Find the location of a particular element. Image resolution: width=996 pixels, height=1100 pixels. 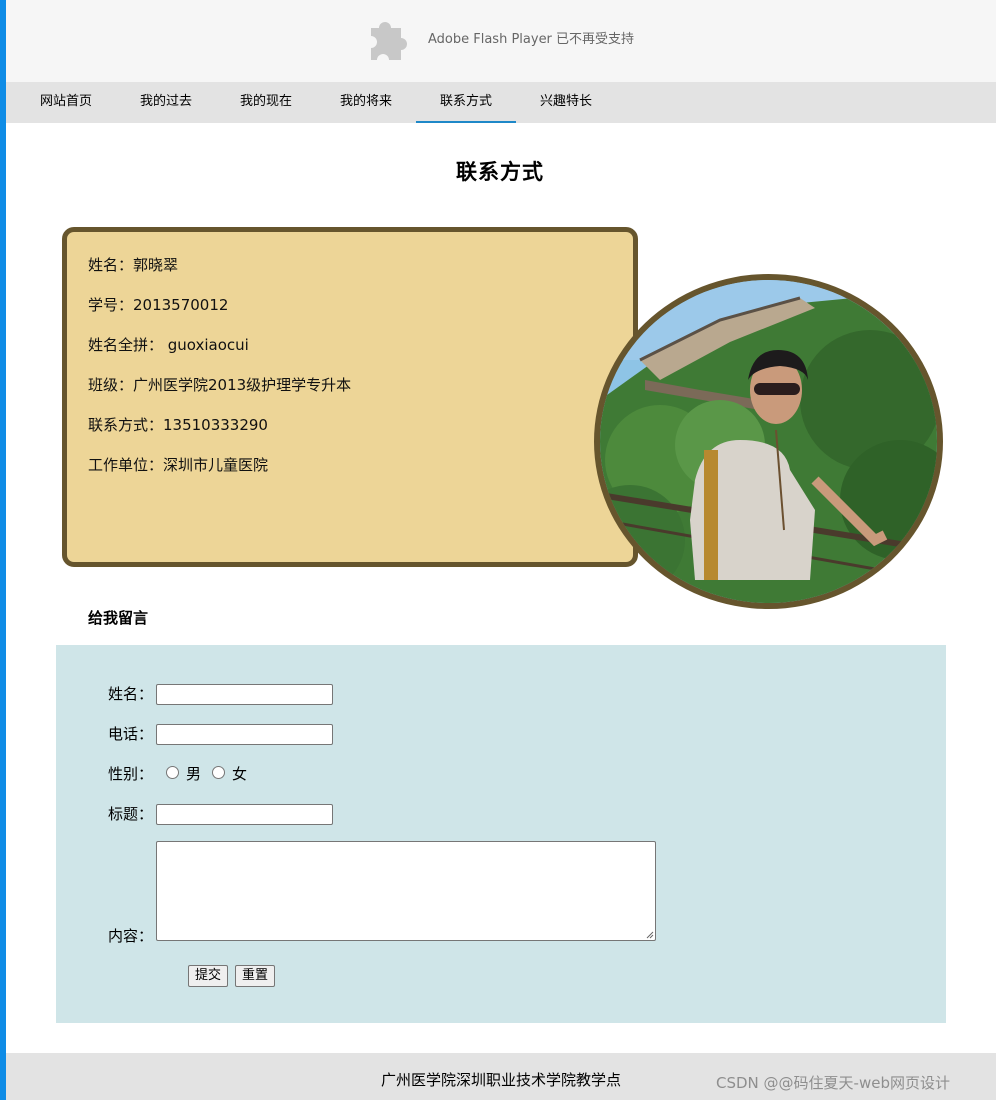

main-nav: 网站首页 我的过去 我的现在 我的将来 联系方式 兴趣特长 is located at coordinates (501, 102).